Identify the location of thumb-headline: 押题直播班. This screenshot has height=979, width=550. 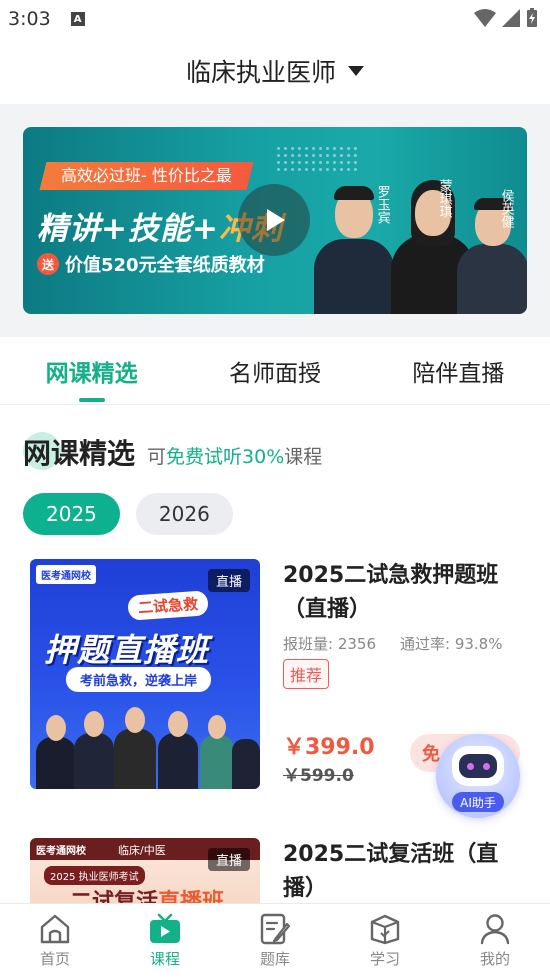
(127, 650).